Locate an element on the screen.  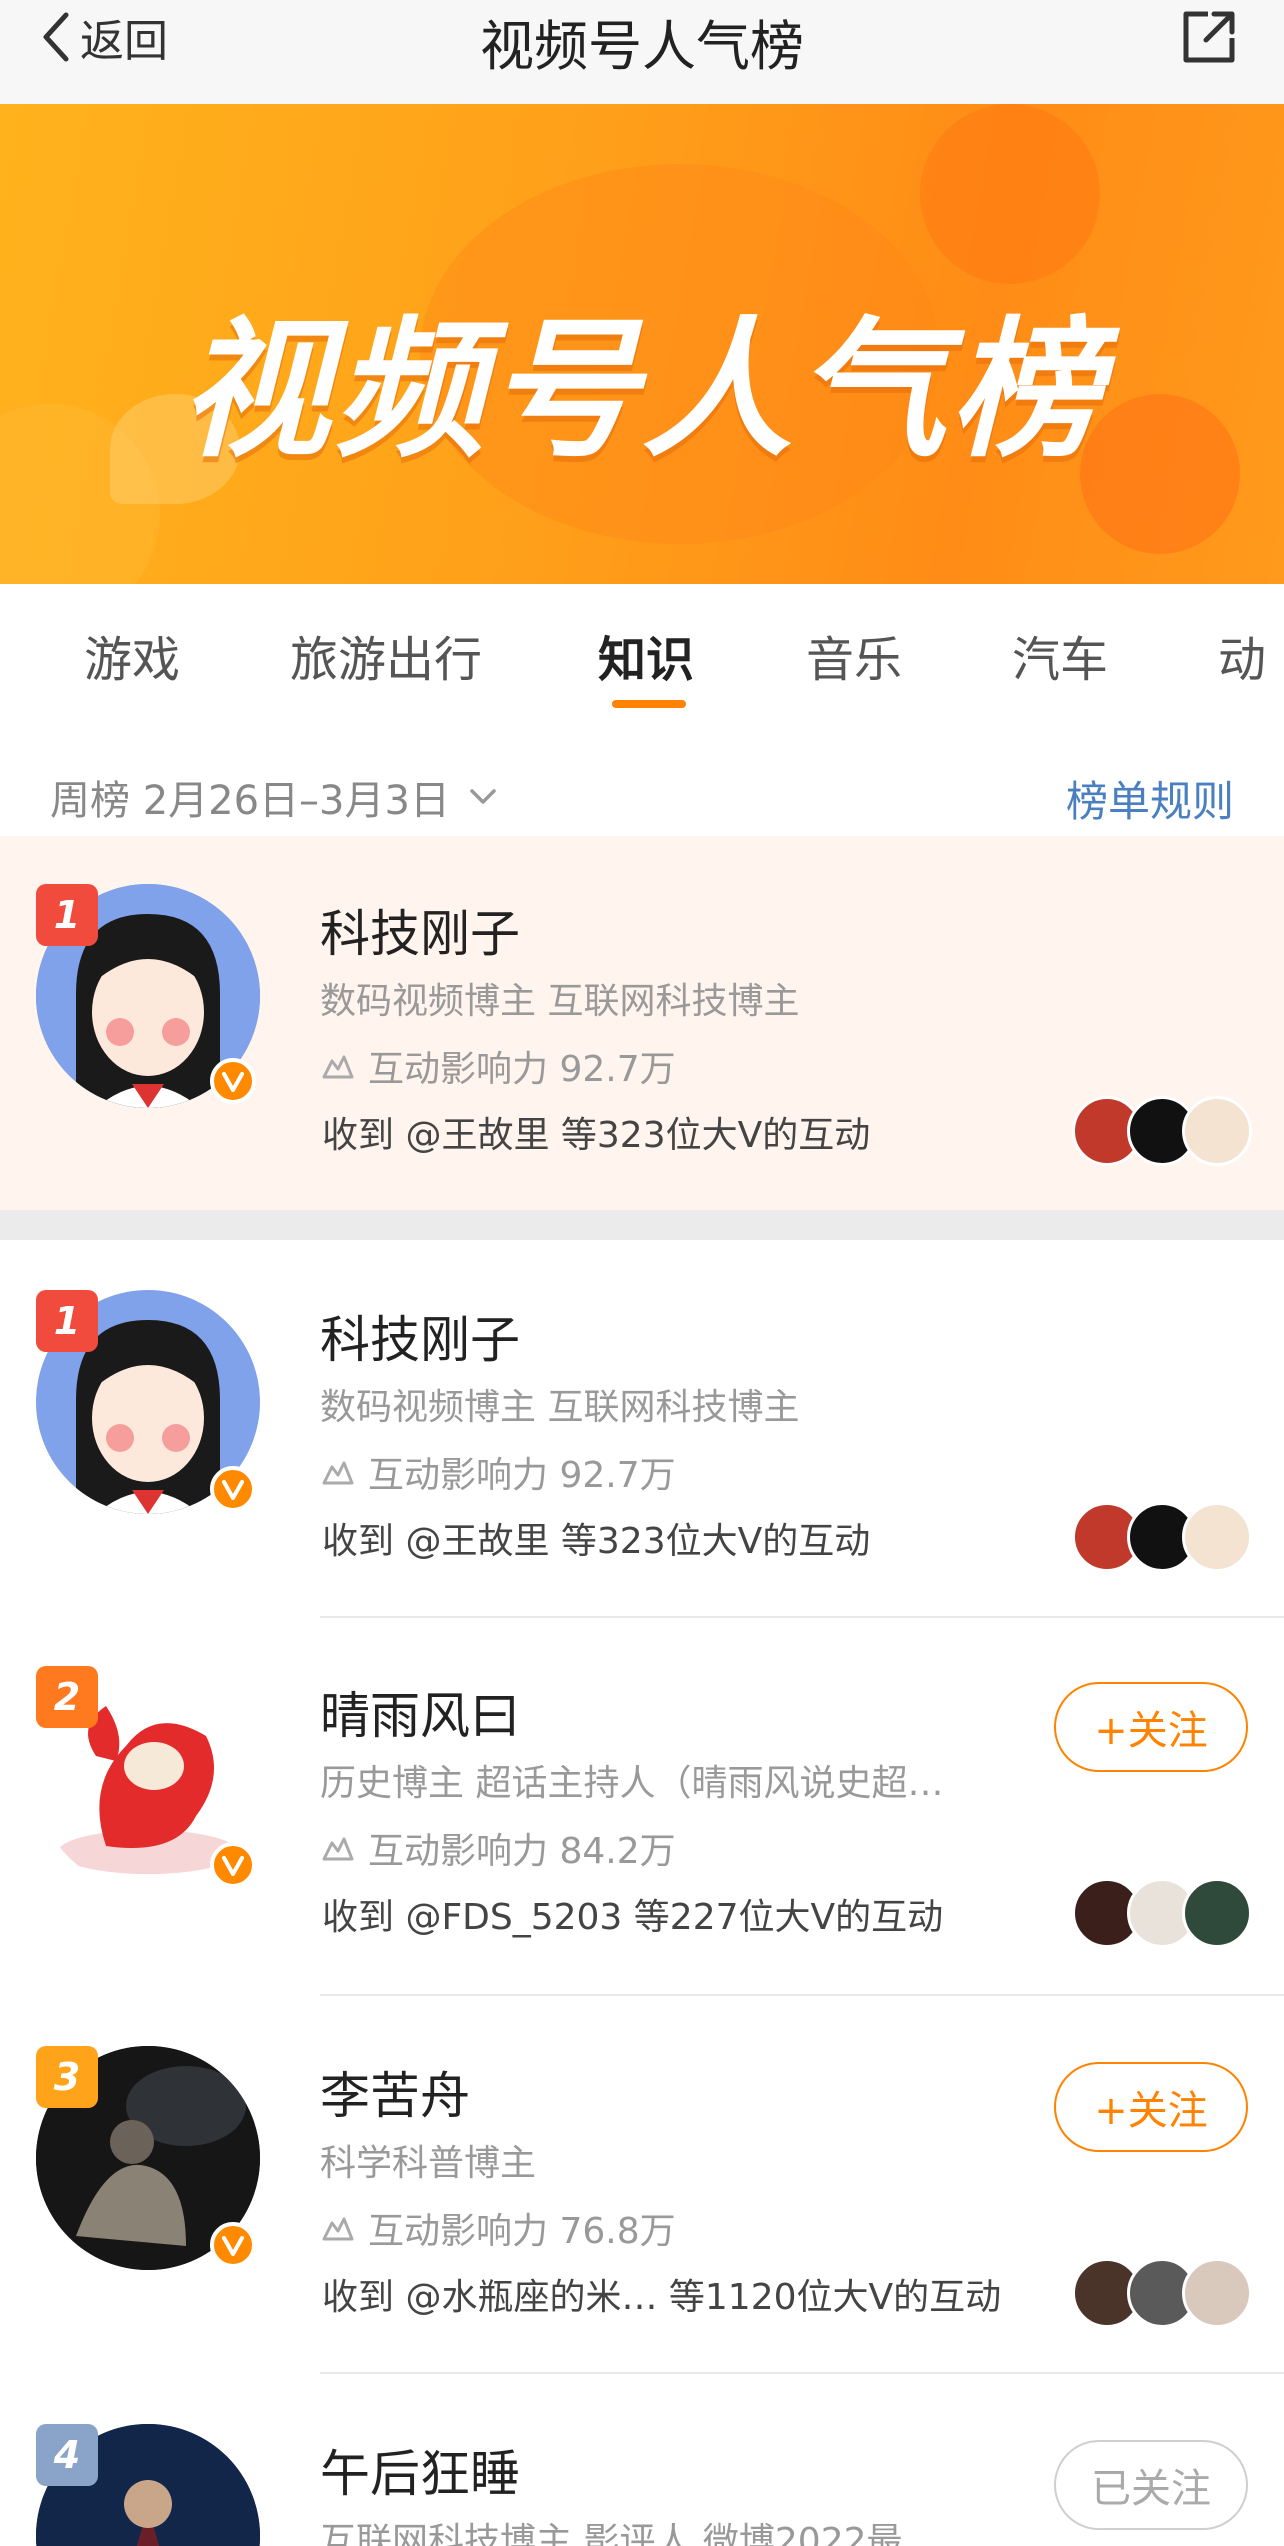
rank-badge: 4 is located at coordinates (67, 2455).